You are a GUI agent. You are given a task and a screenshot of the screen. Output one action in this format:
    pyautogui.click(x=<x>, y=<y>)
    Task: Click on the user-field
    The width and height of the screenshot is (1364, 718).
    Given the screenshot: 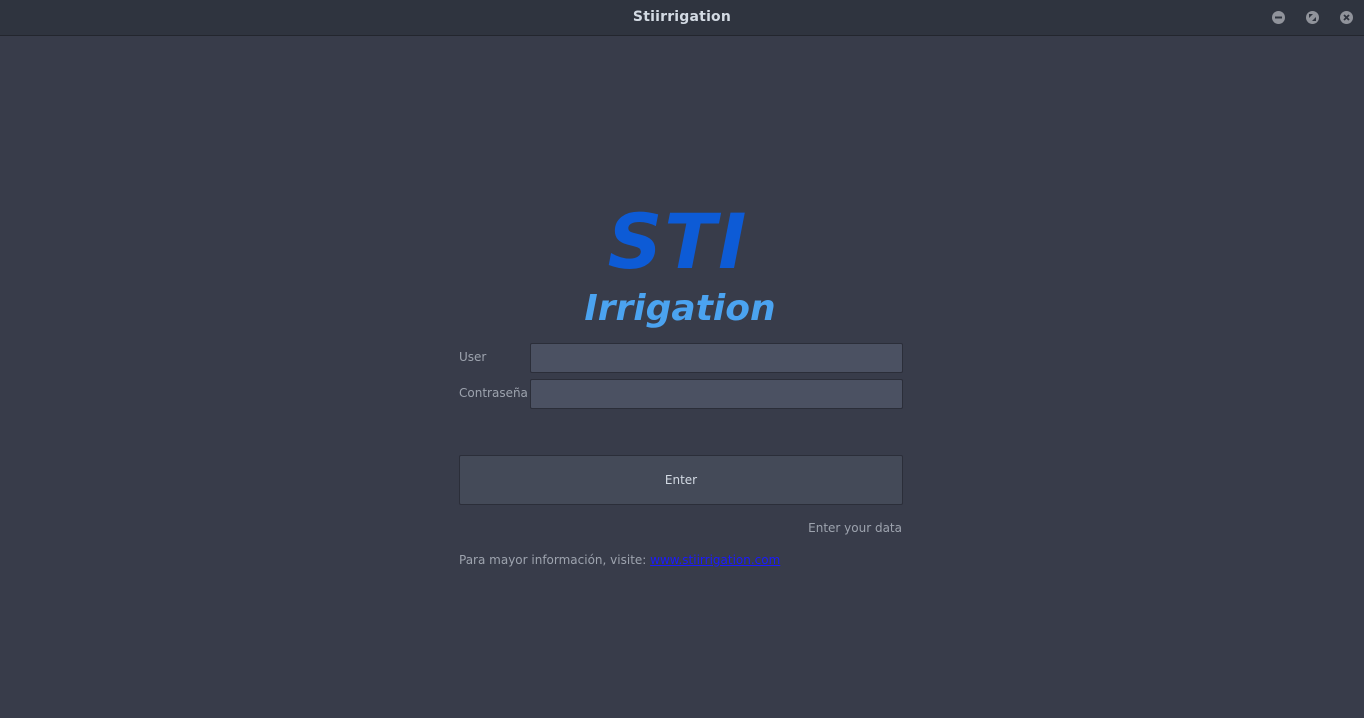 What is the action you would take?
    pyautogui.click(x=716, y=358)
    